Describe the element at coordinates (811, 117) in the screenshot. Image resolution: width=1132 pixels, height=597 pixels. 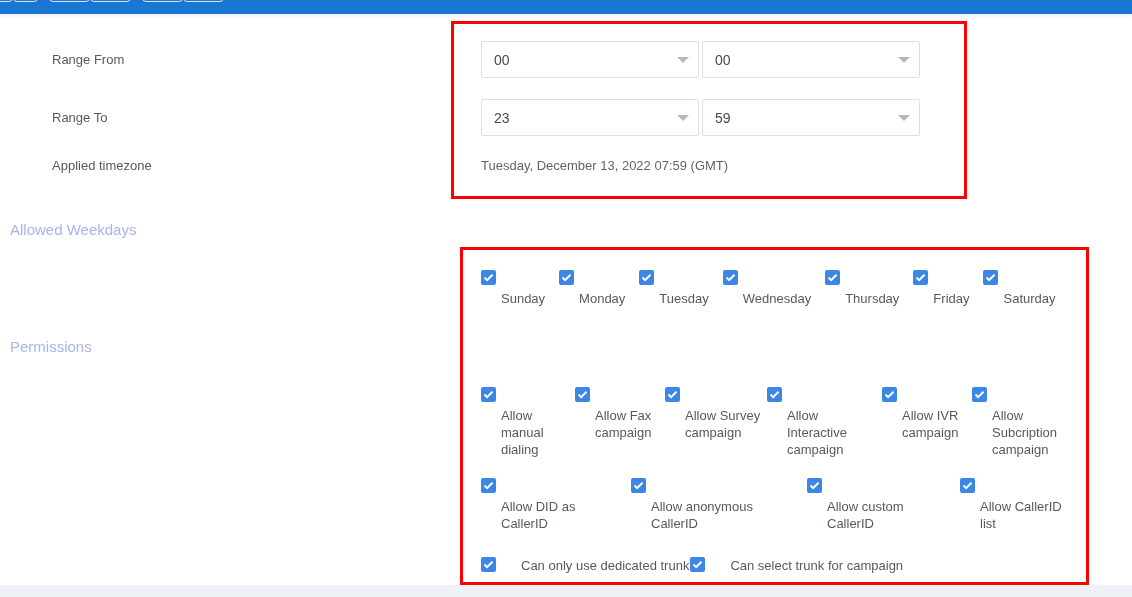
I see `minute-select: 59` at that location.